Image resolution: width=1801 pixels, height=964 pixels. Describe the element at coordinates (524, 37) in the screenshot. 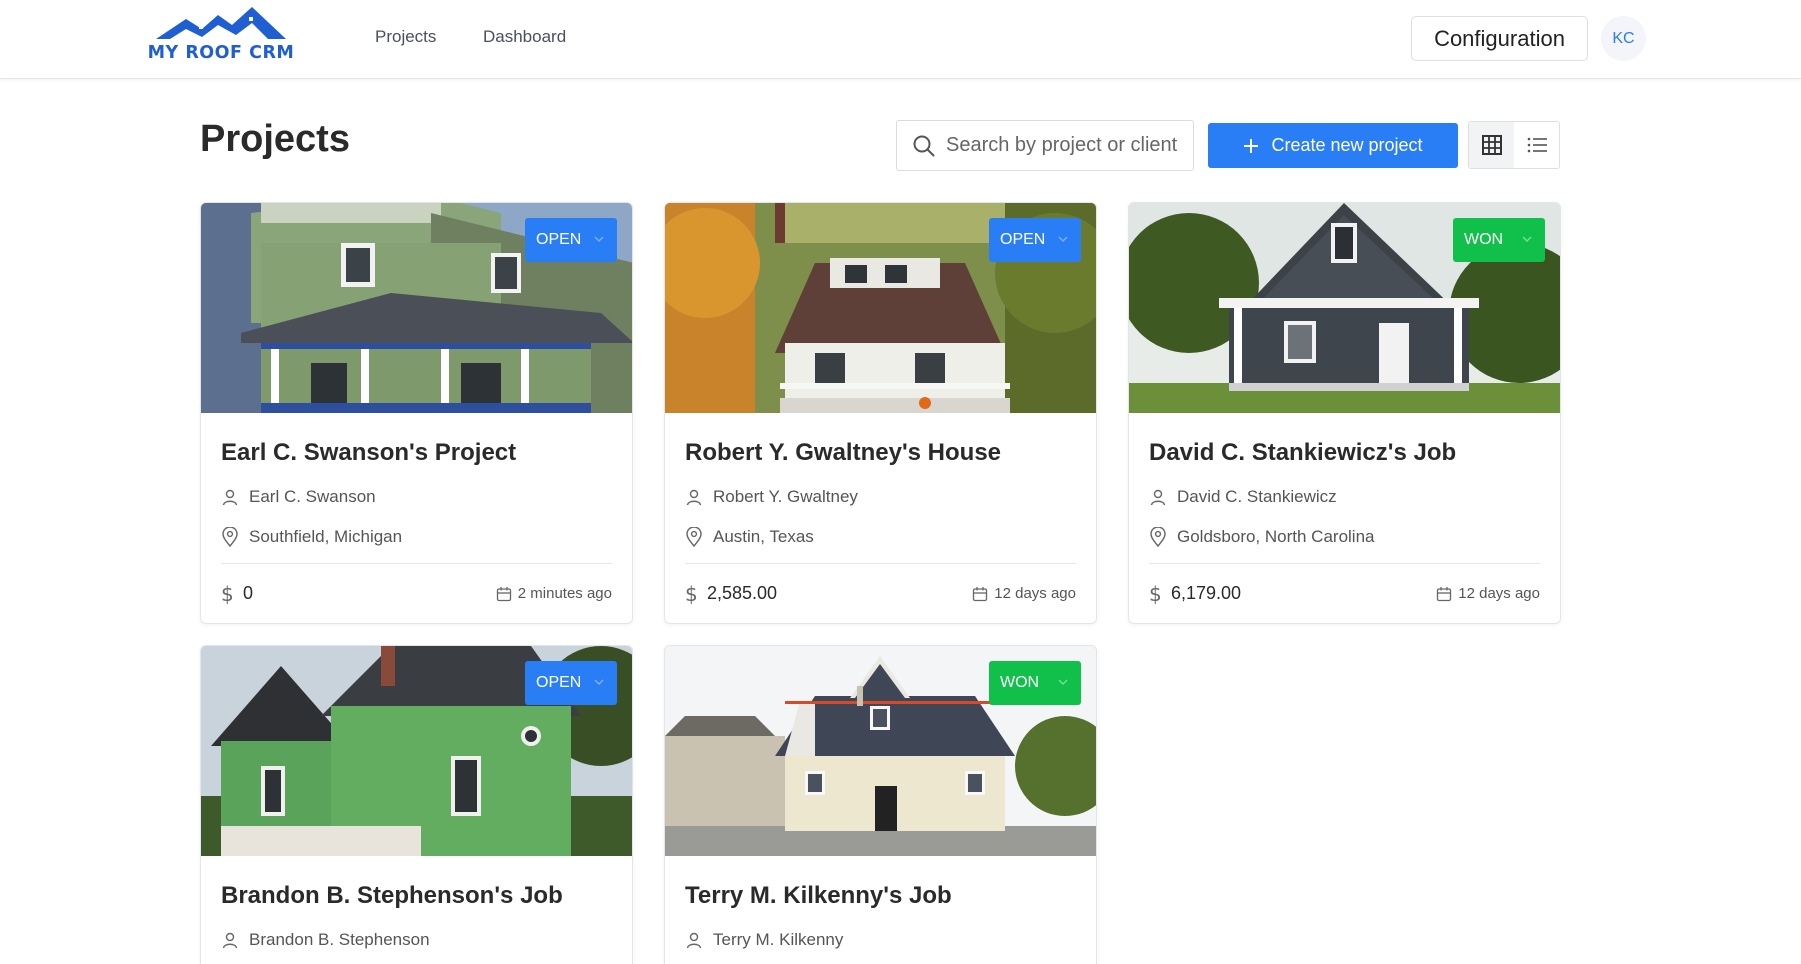

I see `nav-dashboard-link: Dashboard` at that location.